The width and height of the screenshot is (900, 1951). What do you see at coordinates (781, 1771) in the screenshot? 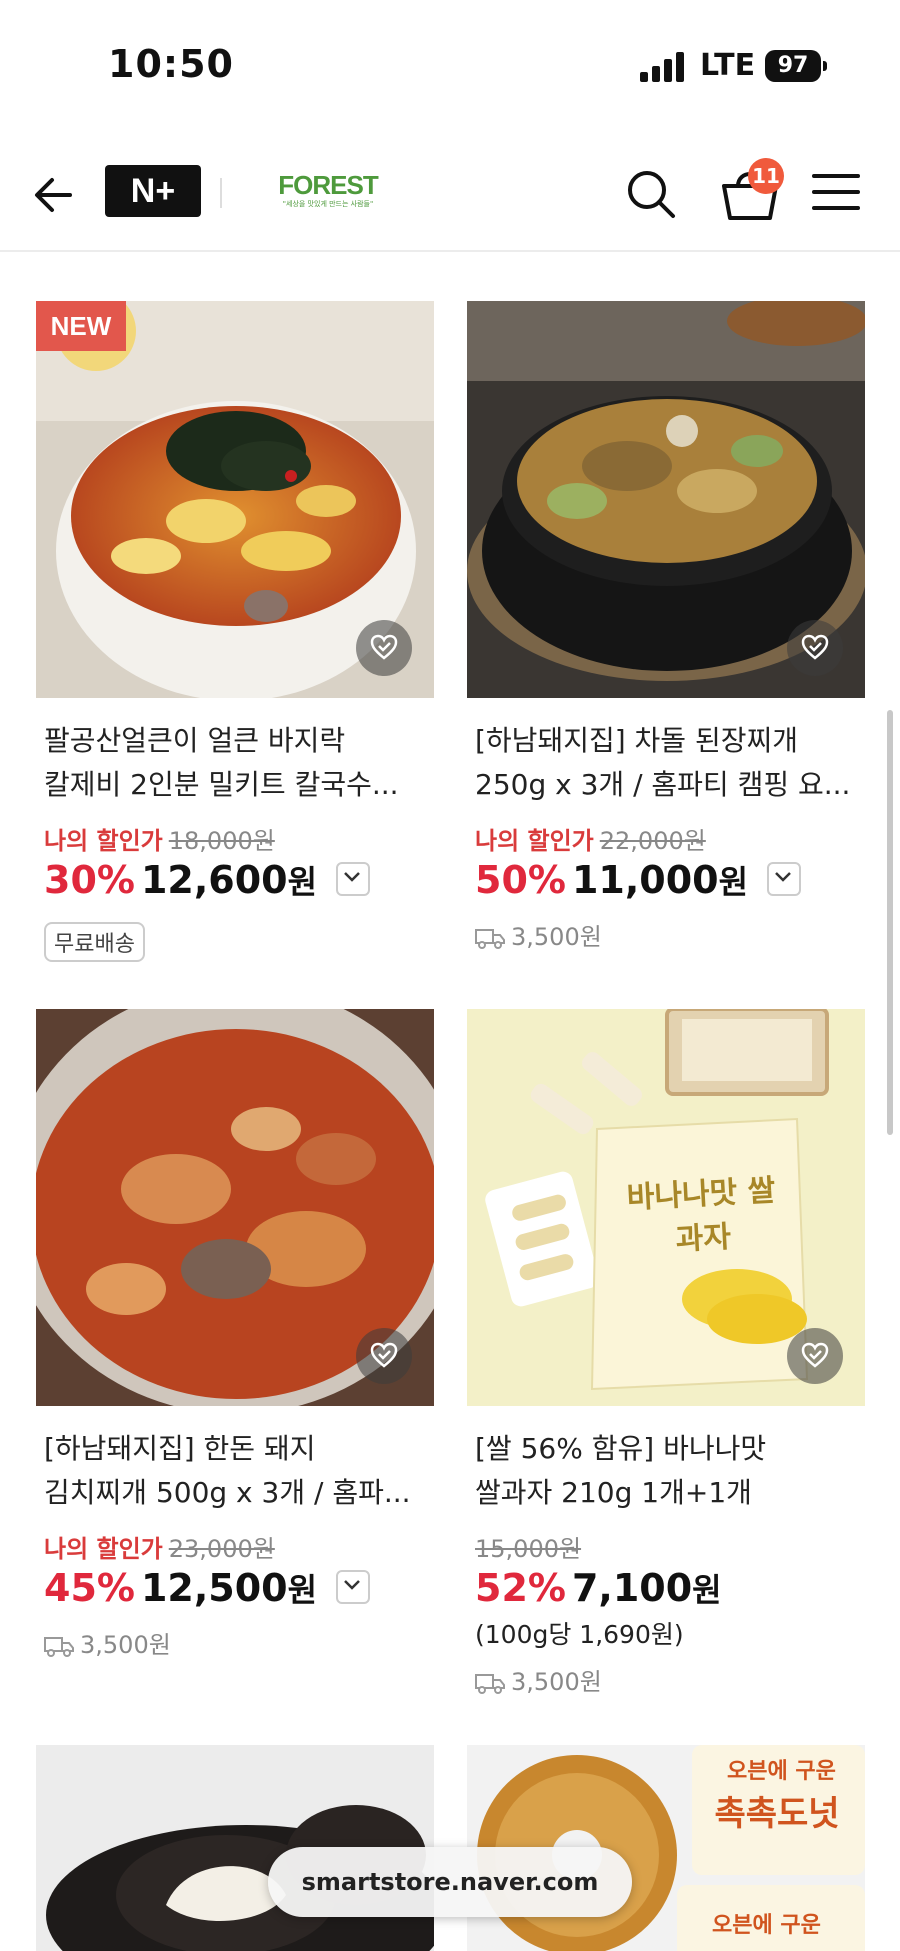
I see `package-label-top: 오븐에 구운` at bounding box center [781, 1771].